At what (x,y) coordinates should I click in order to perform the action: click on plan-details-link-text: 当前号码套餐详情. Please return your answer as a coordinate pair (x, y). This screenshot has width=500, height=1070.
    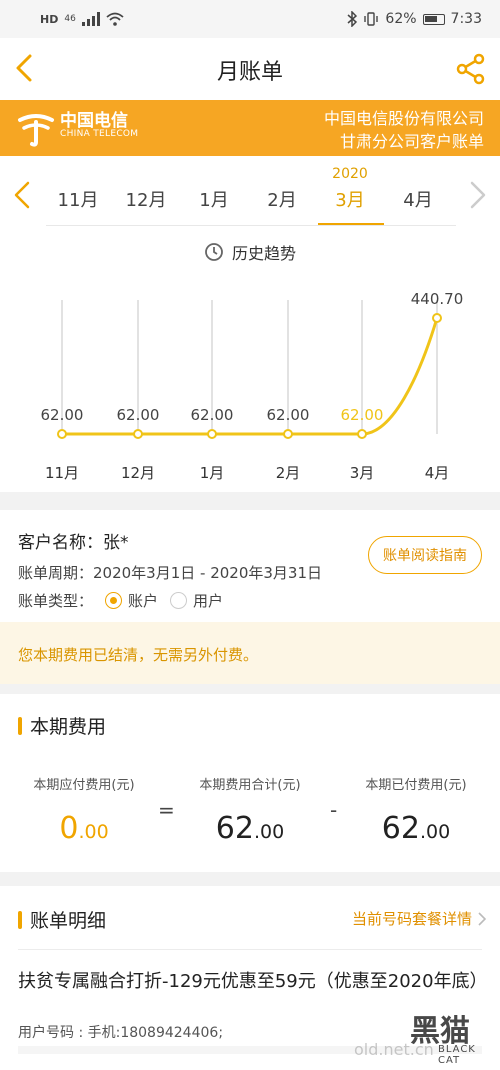
    Looking at the image, I should click on (412, 918).